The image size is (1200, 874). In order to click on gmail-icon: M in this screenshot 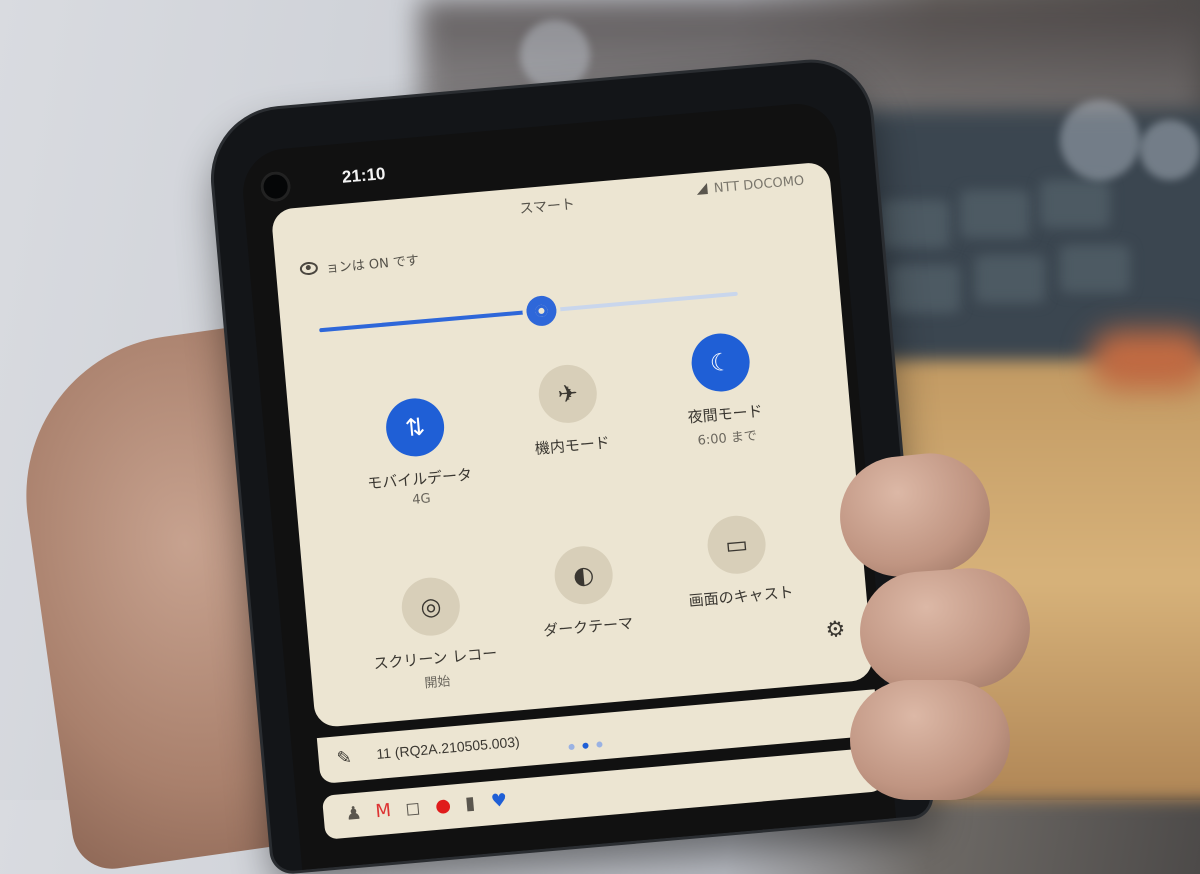, I will do `click(383, 811)`.